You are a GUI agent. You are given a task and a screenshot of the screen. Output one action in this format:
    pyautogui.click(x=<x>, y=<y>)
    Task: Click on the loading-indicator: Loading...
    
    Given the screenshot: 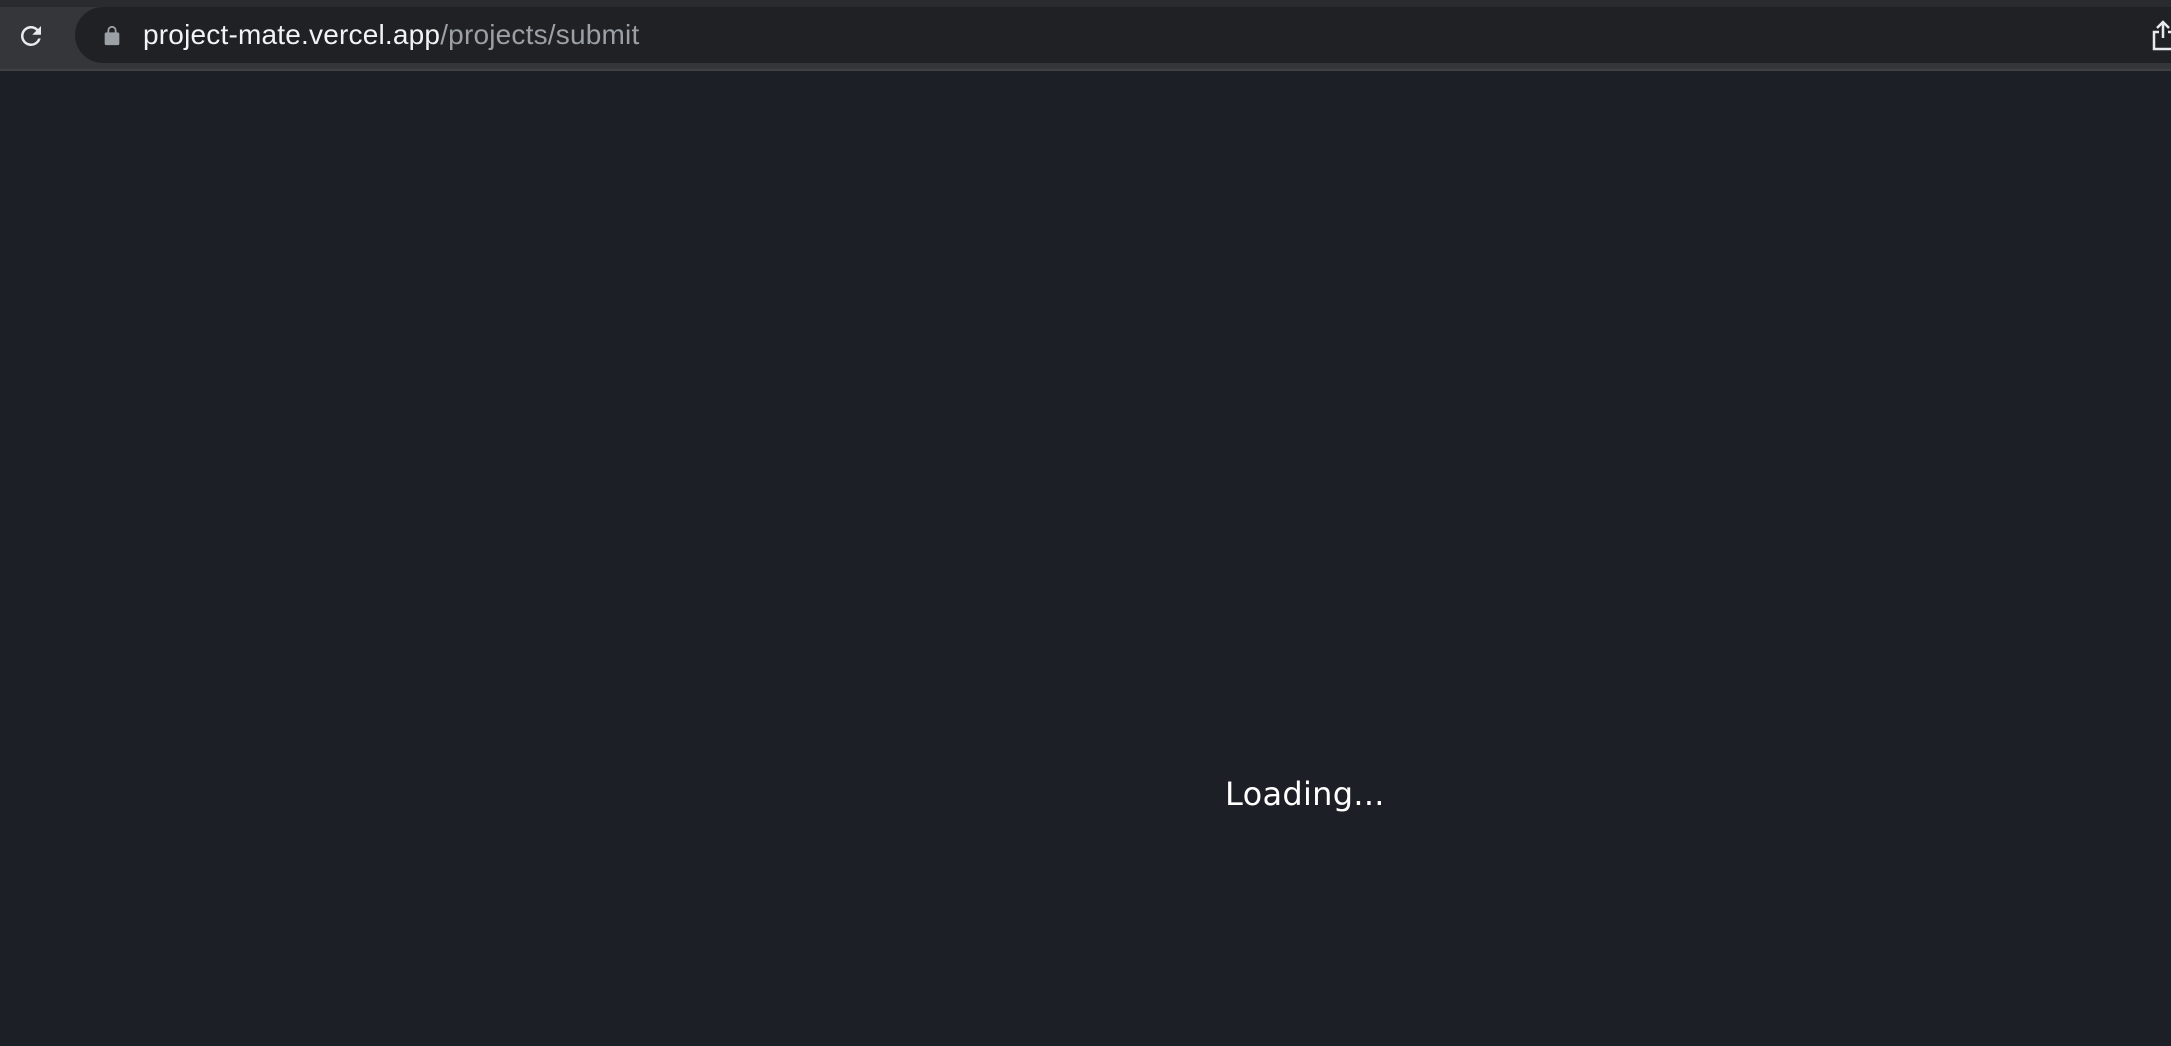 What is the action you would take?
    pyautogui.click(x=1305, y=794)
    